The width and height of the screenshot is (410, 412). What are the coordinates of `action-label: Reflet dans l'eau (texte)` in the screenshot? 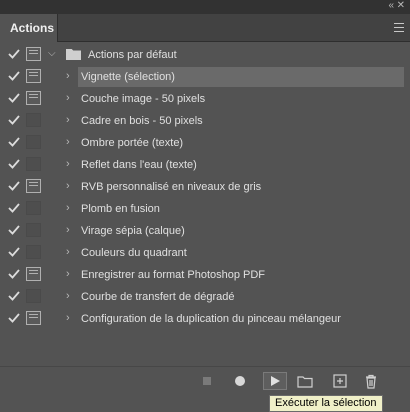 It's located at (139, 165).